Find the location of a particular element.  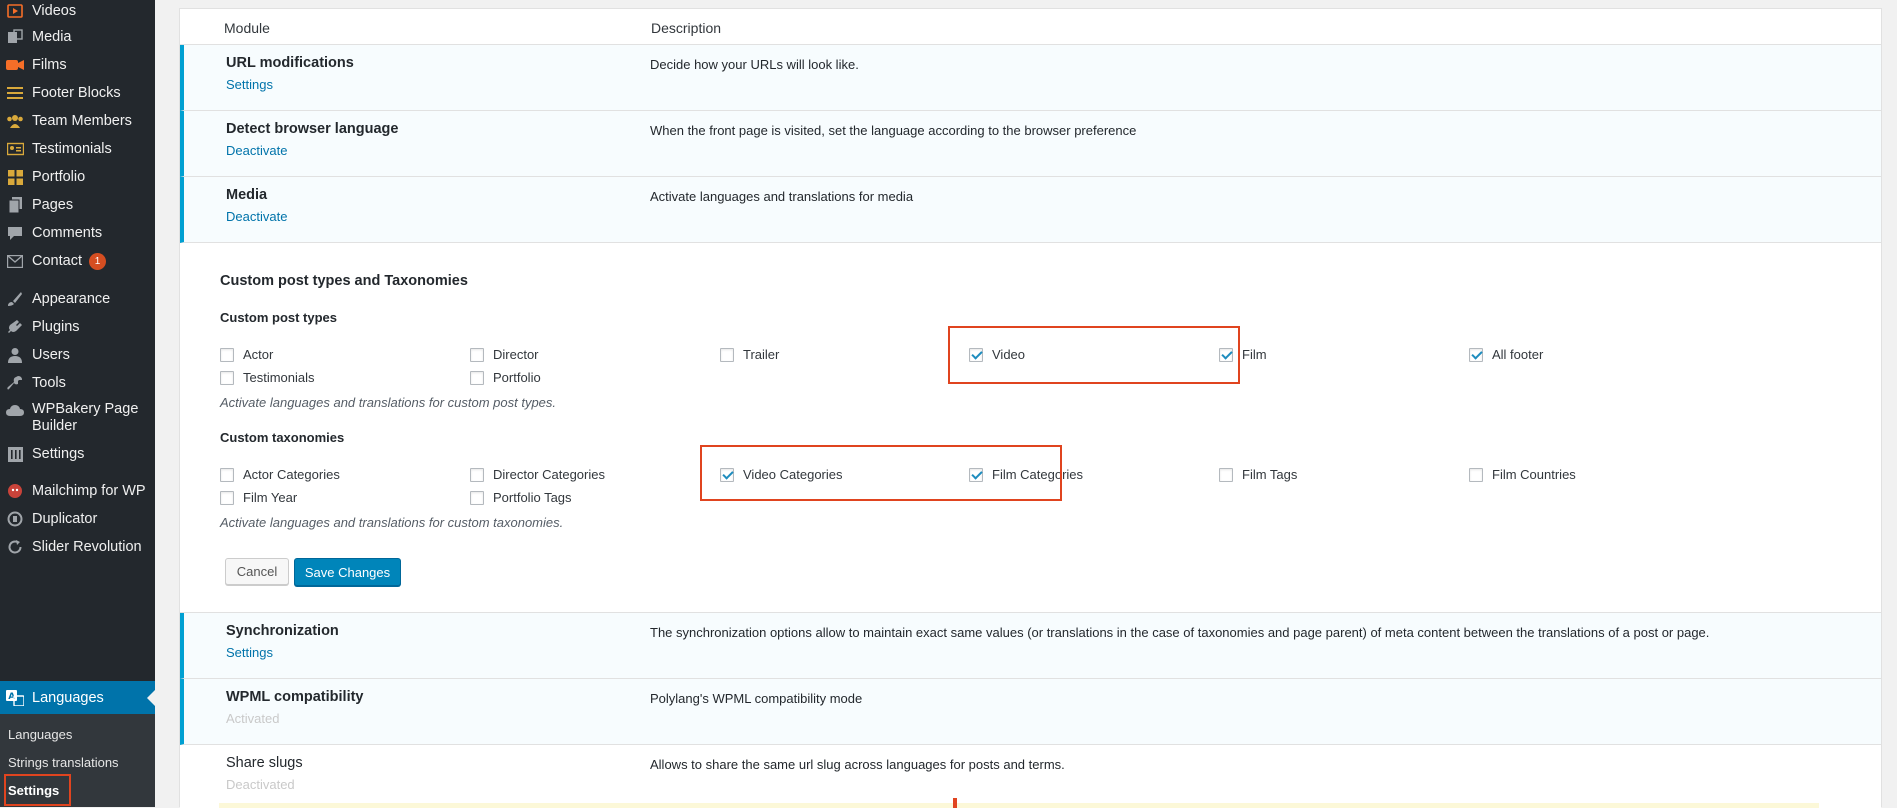

checkbox-all-footer: All footer is located at coordinates (1506, 354).